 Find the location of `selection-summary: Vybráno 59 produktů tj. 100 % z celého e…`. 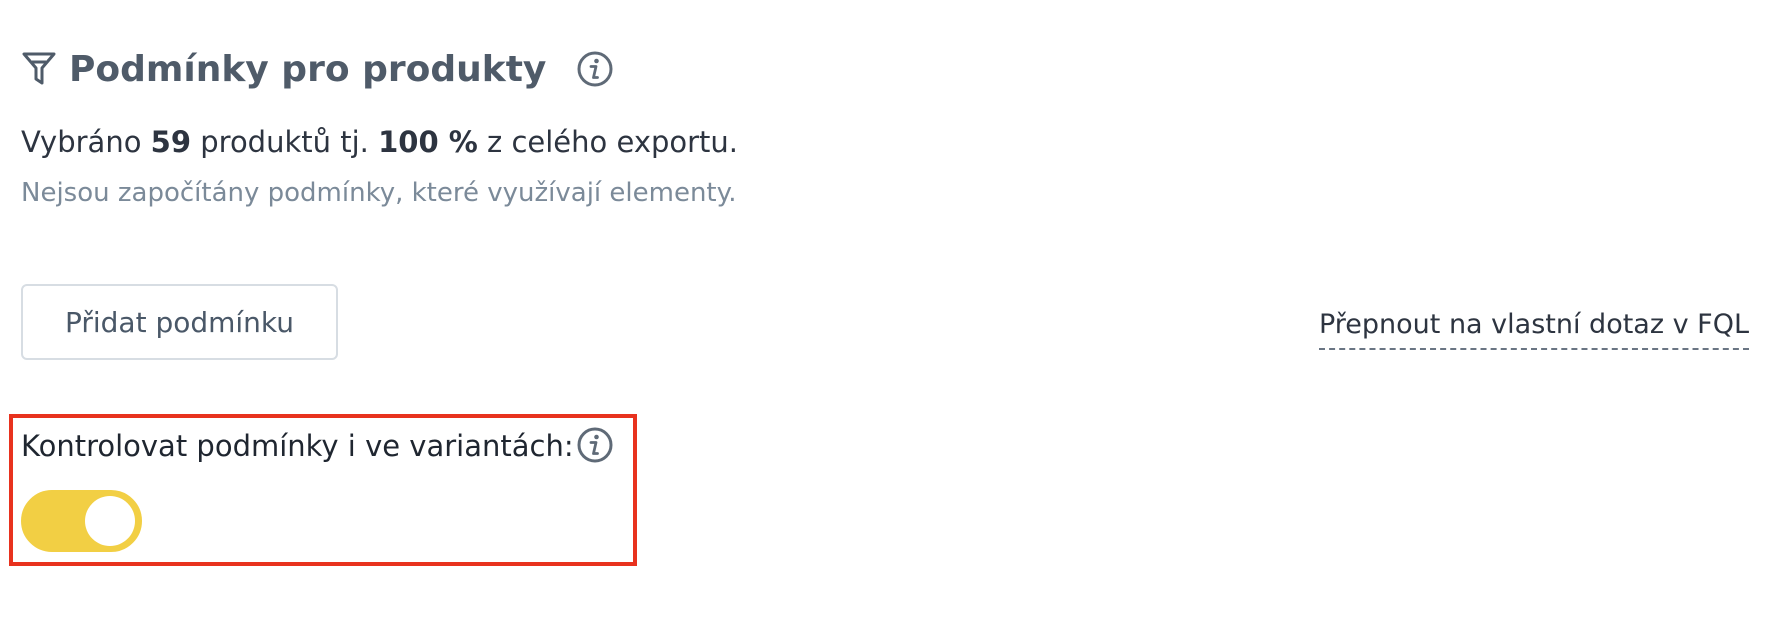

selection-summary: Vybráno 59 produktů tj. 100 % z celého e… is located at coordinates (379, 142).